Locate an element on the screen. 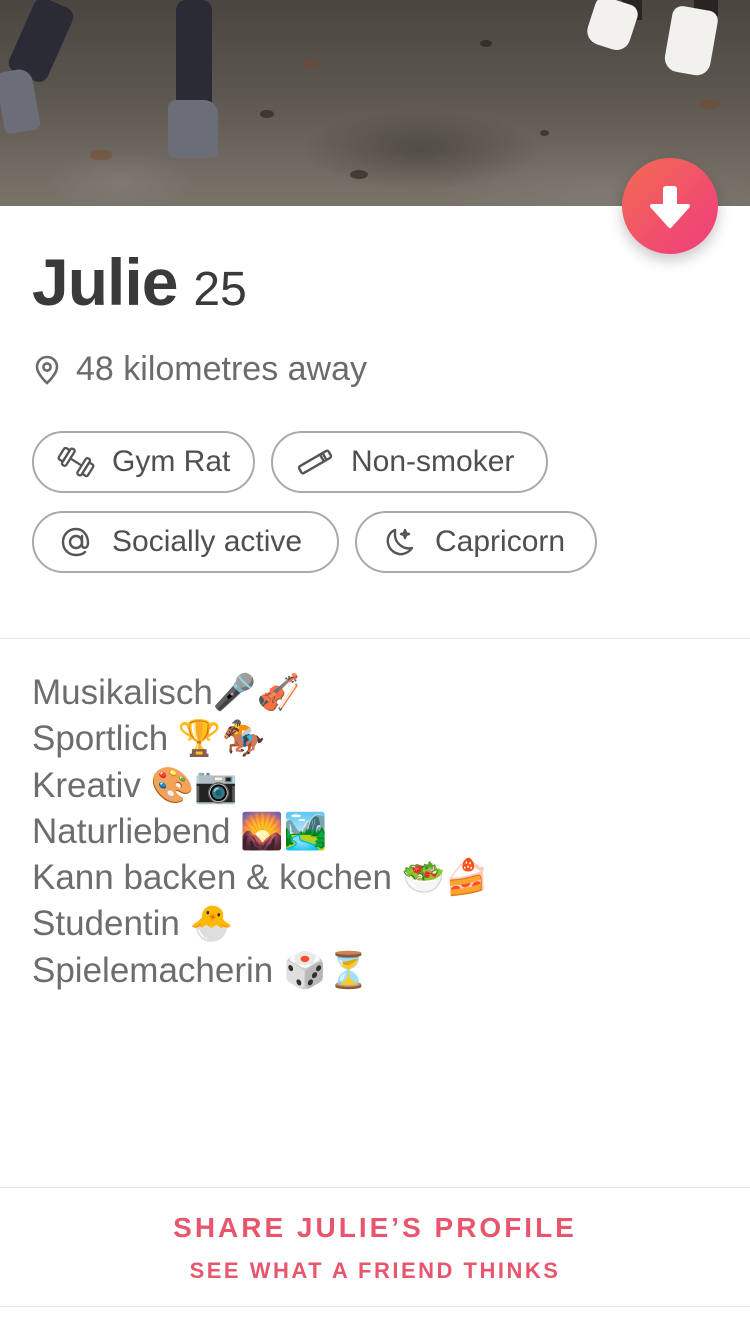  chip-non-smoker: Non-smoker is located at coordinates (409, 462).